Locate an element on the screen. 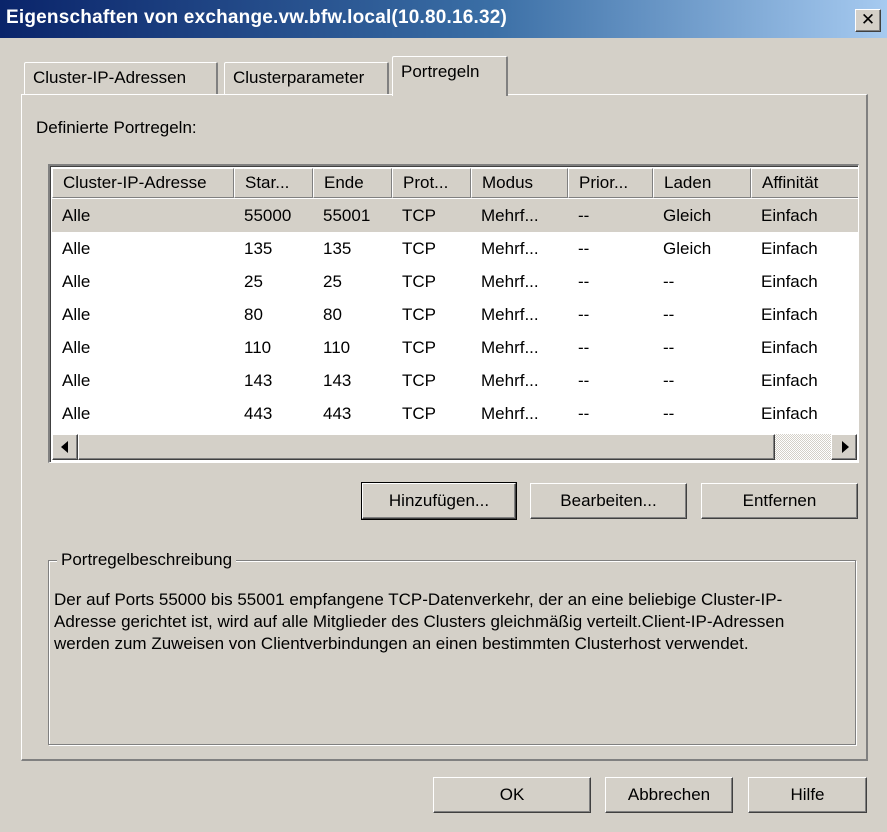 The image size is (887, 832). cancel-button: Abbrechen is located at coordinates (669, 795).